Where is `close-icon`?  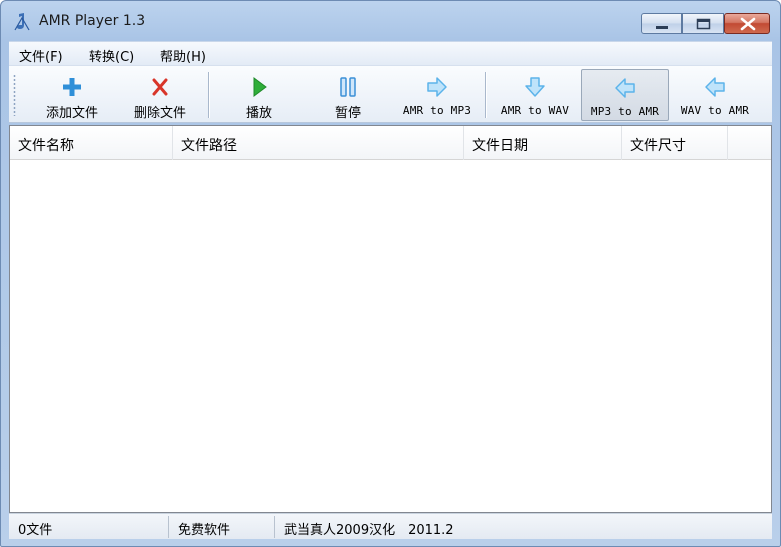
close-icon is located at coordinates (748, 24).